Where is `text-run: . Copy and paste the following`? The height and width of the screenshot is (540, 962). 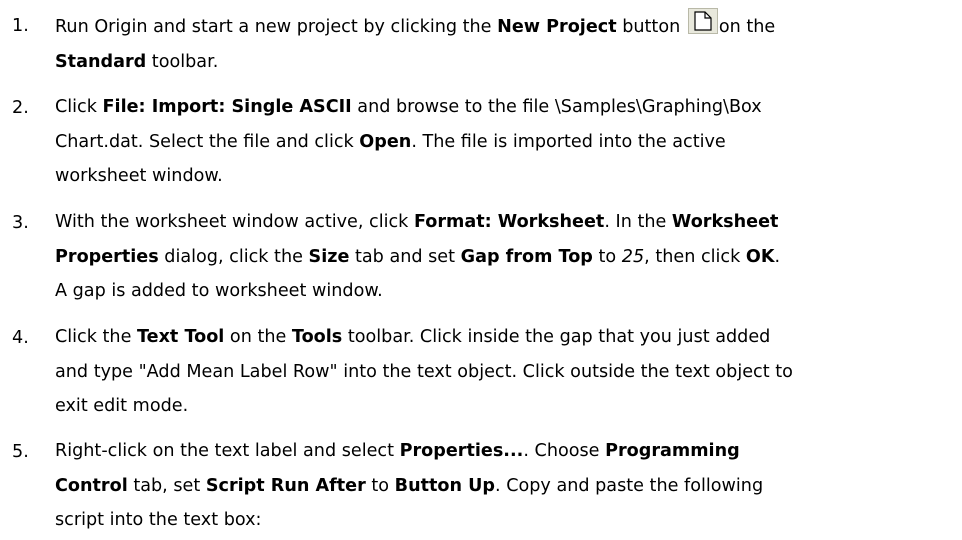
text-run: . Copy and paste the following is located at coordinates (629, 485).